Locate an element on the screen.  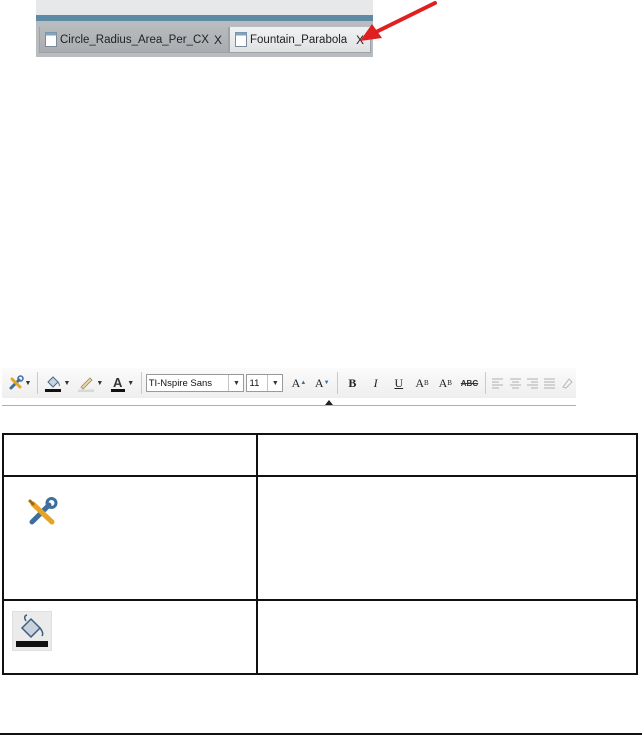
fill-color-button: ▼ is located at coordinates (57, 383).